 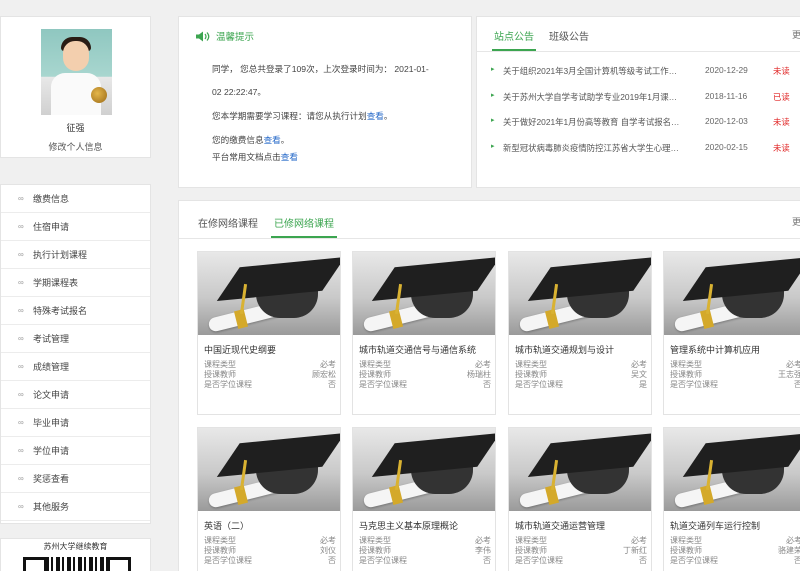 What do you see at coordinates (715, 350) in the screenshot?
I see `course-title: 管理系统中计算机应用` at bounding box center [715, 350].